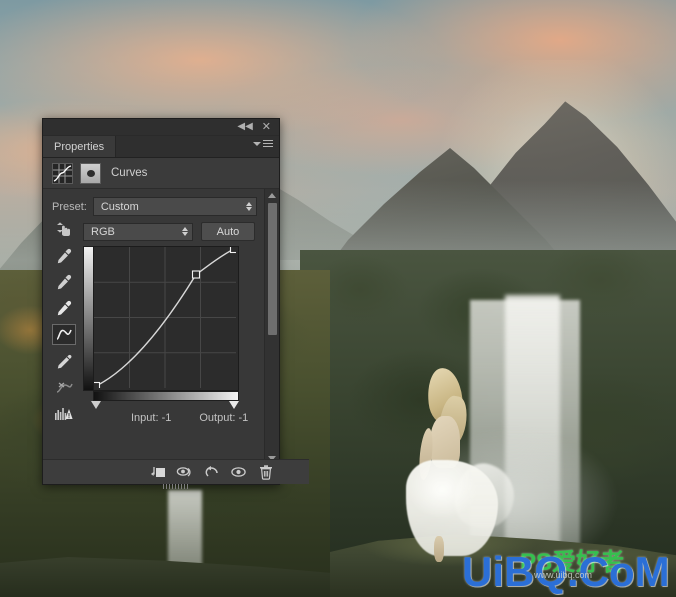  Describe the element at coordinates (161, 173) in the screenshot. I see `adjustment-header: Curves` at that location.